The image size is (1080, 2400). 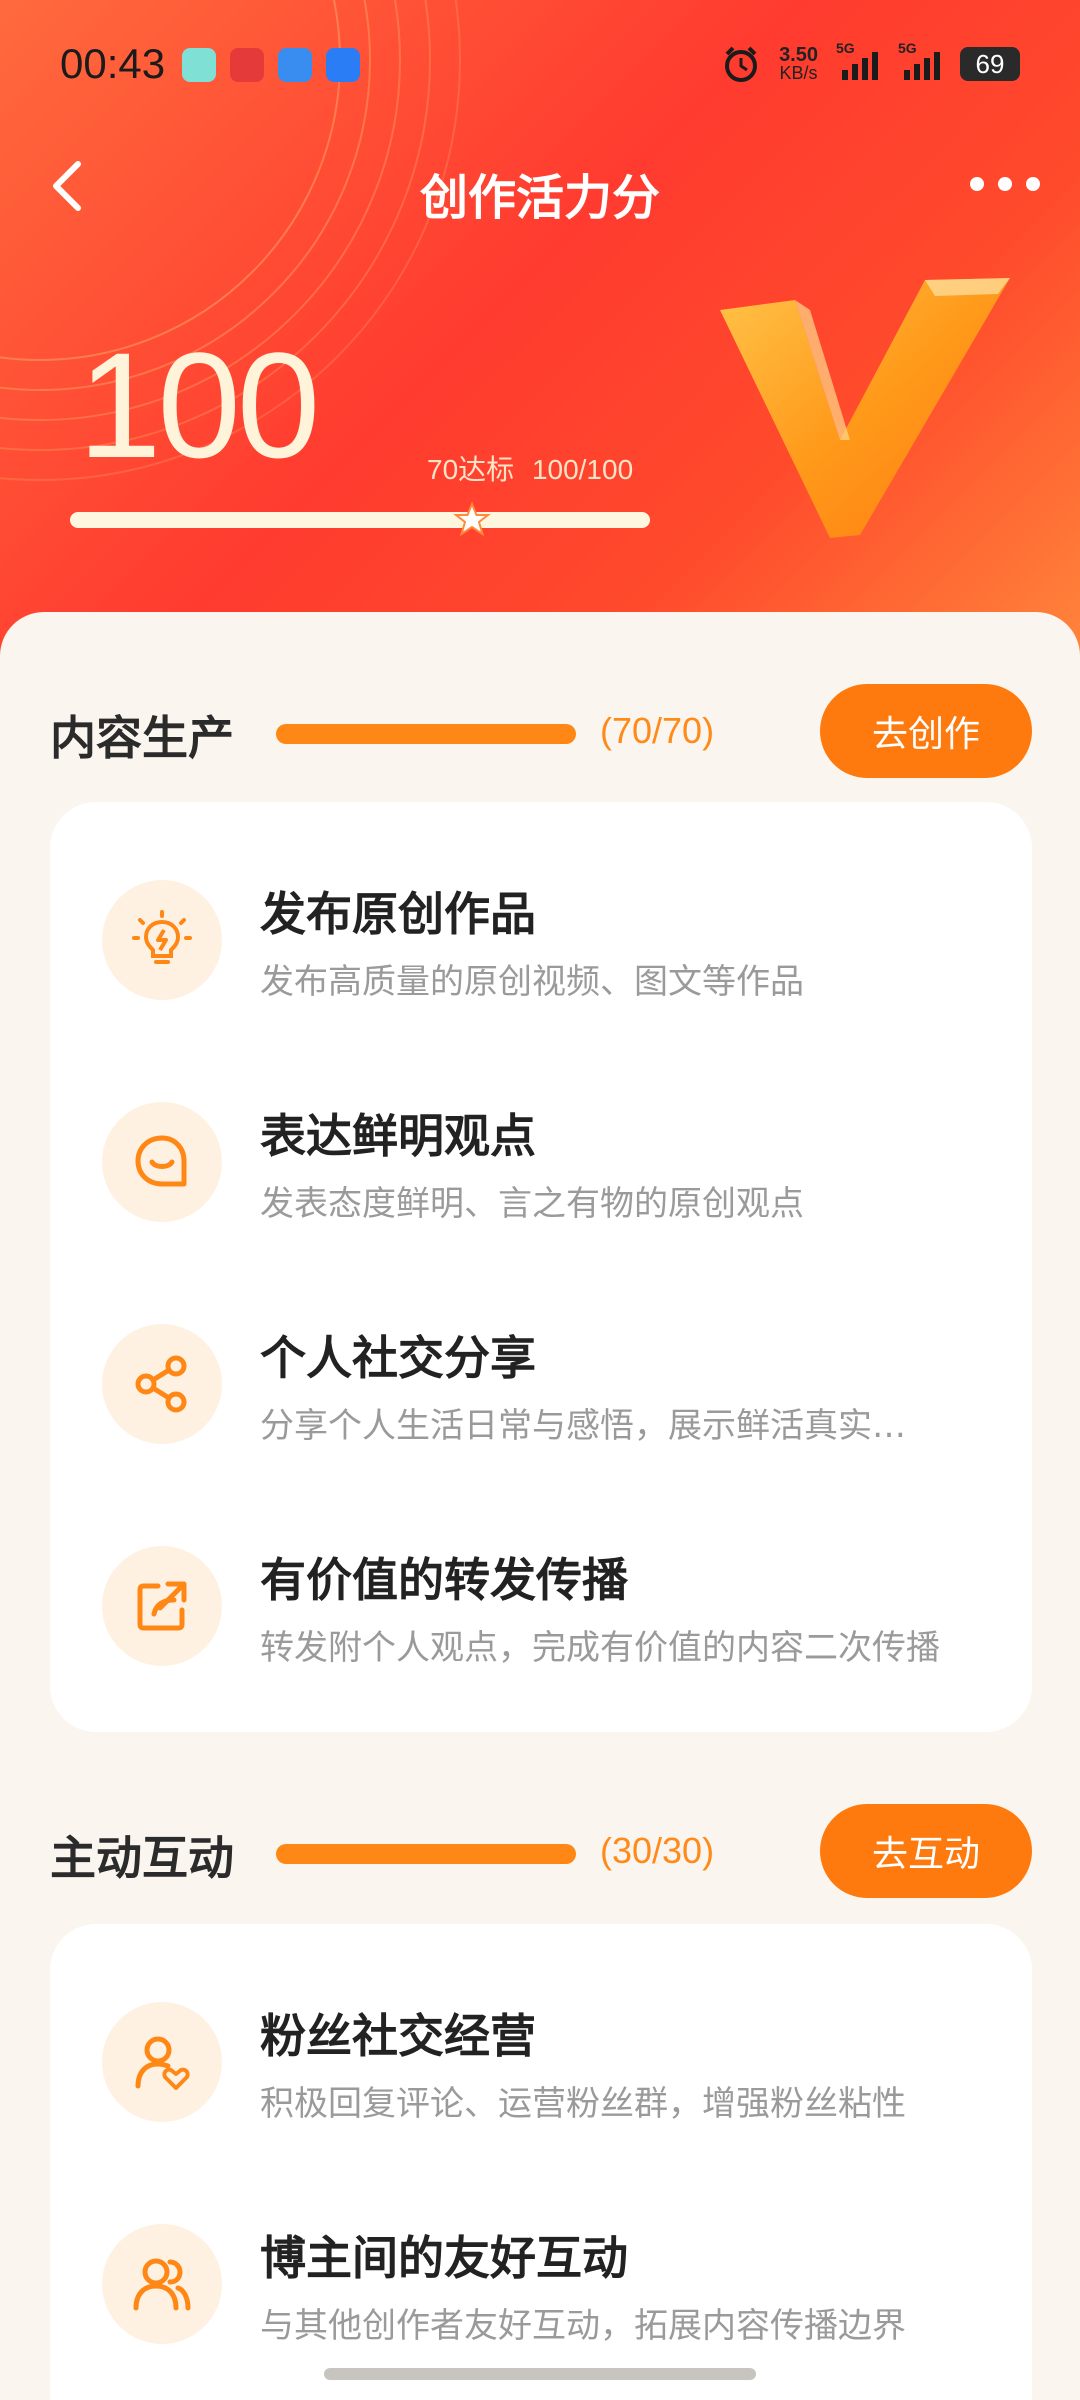 What do you see at coordinates (142, 738) in the screenshot?
I see `section-title: 内容生产` at bounding box center [142, 738].